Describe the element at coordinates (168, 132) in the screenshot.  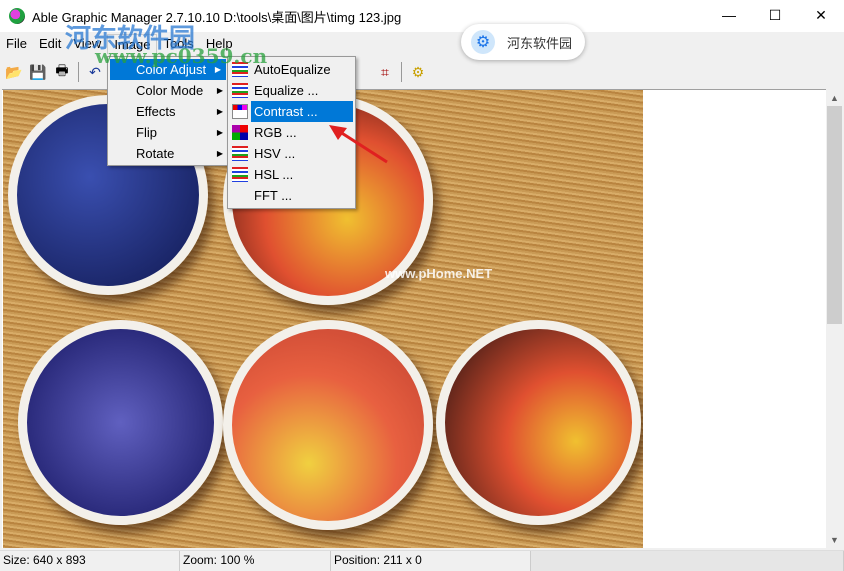
I see `menu-item-flip: Flip ▶` at that location.